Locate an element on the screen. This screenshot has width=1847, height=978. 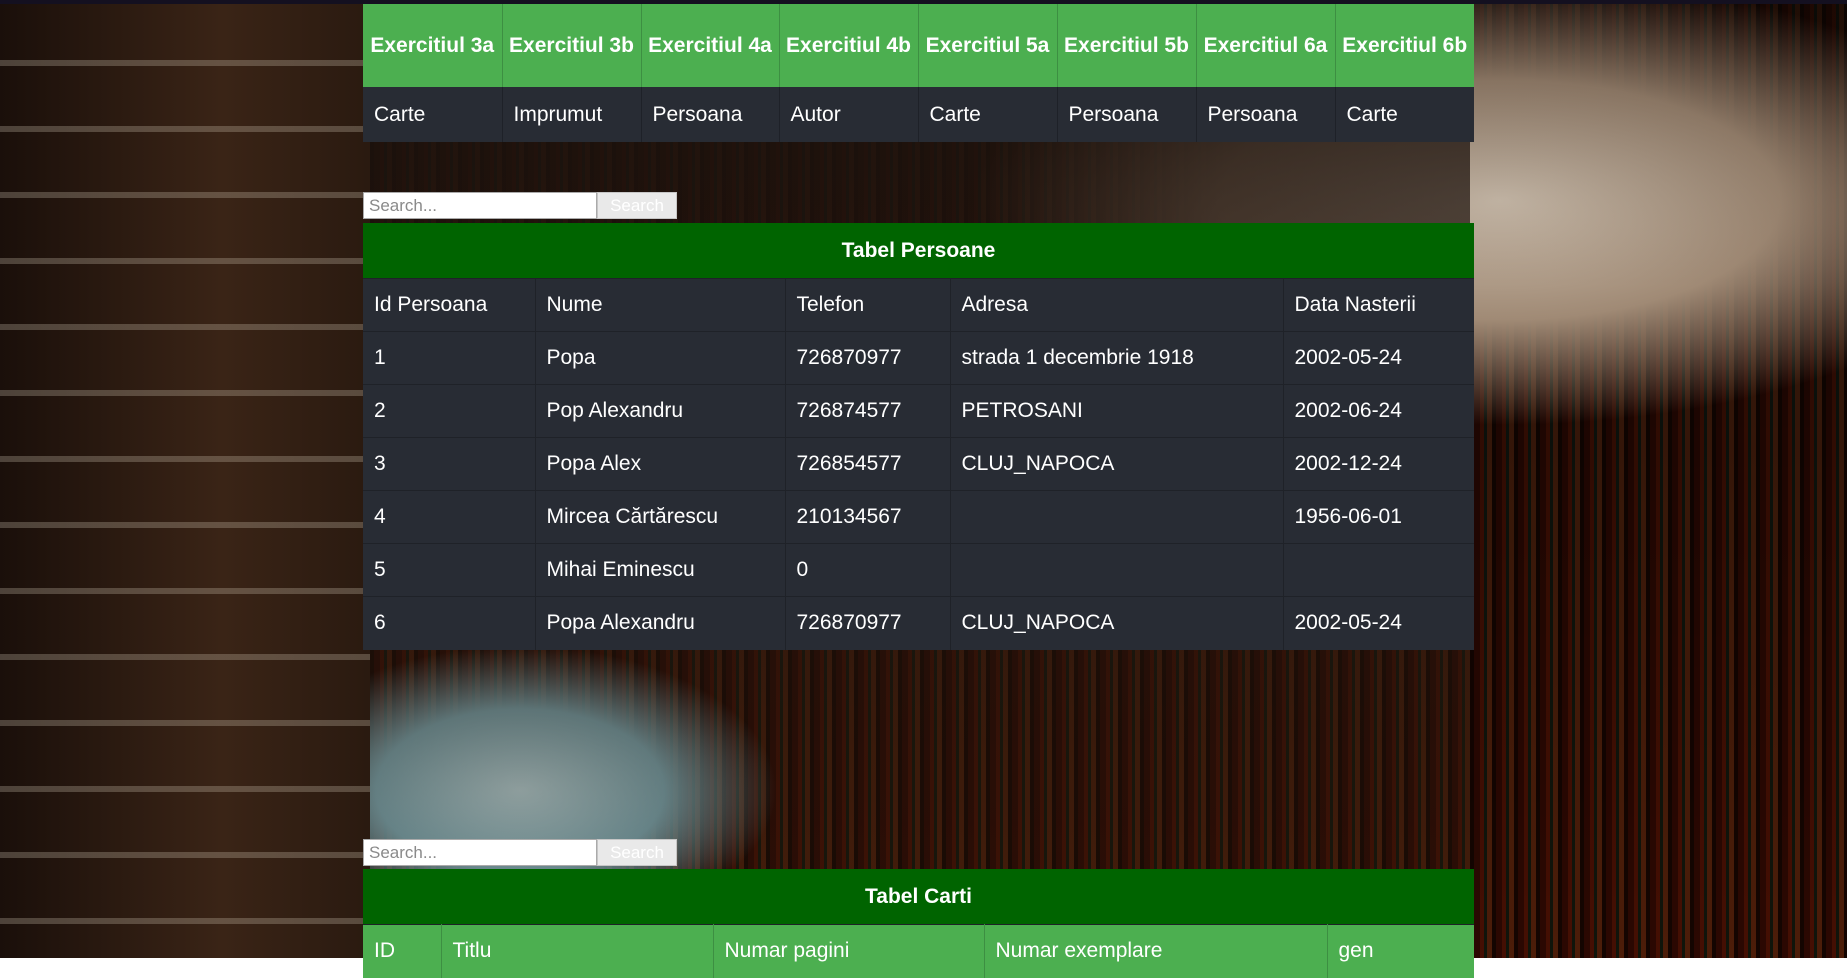
cell-id: 1 is located at coordinates (449, 358).